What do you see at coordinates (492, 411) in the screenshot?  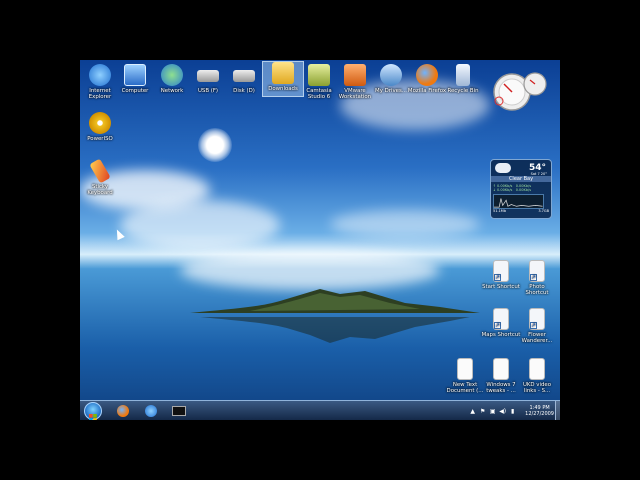 I see `network-tray-icon: ▣` at bounding box center [492, 411].